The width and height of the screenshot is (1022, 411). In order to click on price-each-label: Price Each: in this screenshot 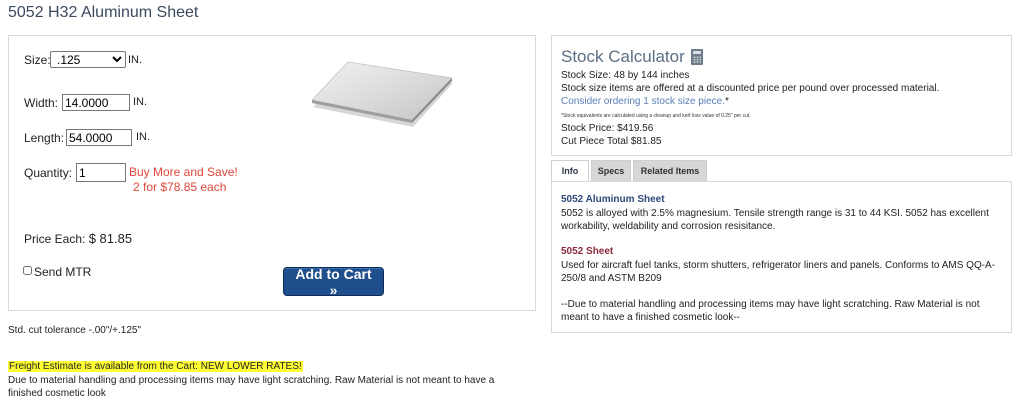, I will do `click(55, 239)`.